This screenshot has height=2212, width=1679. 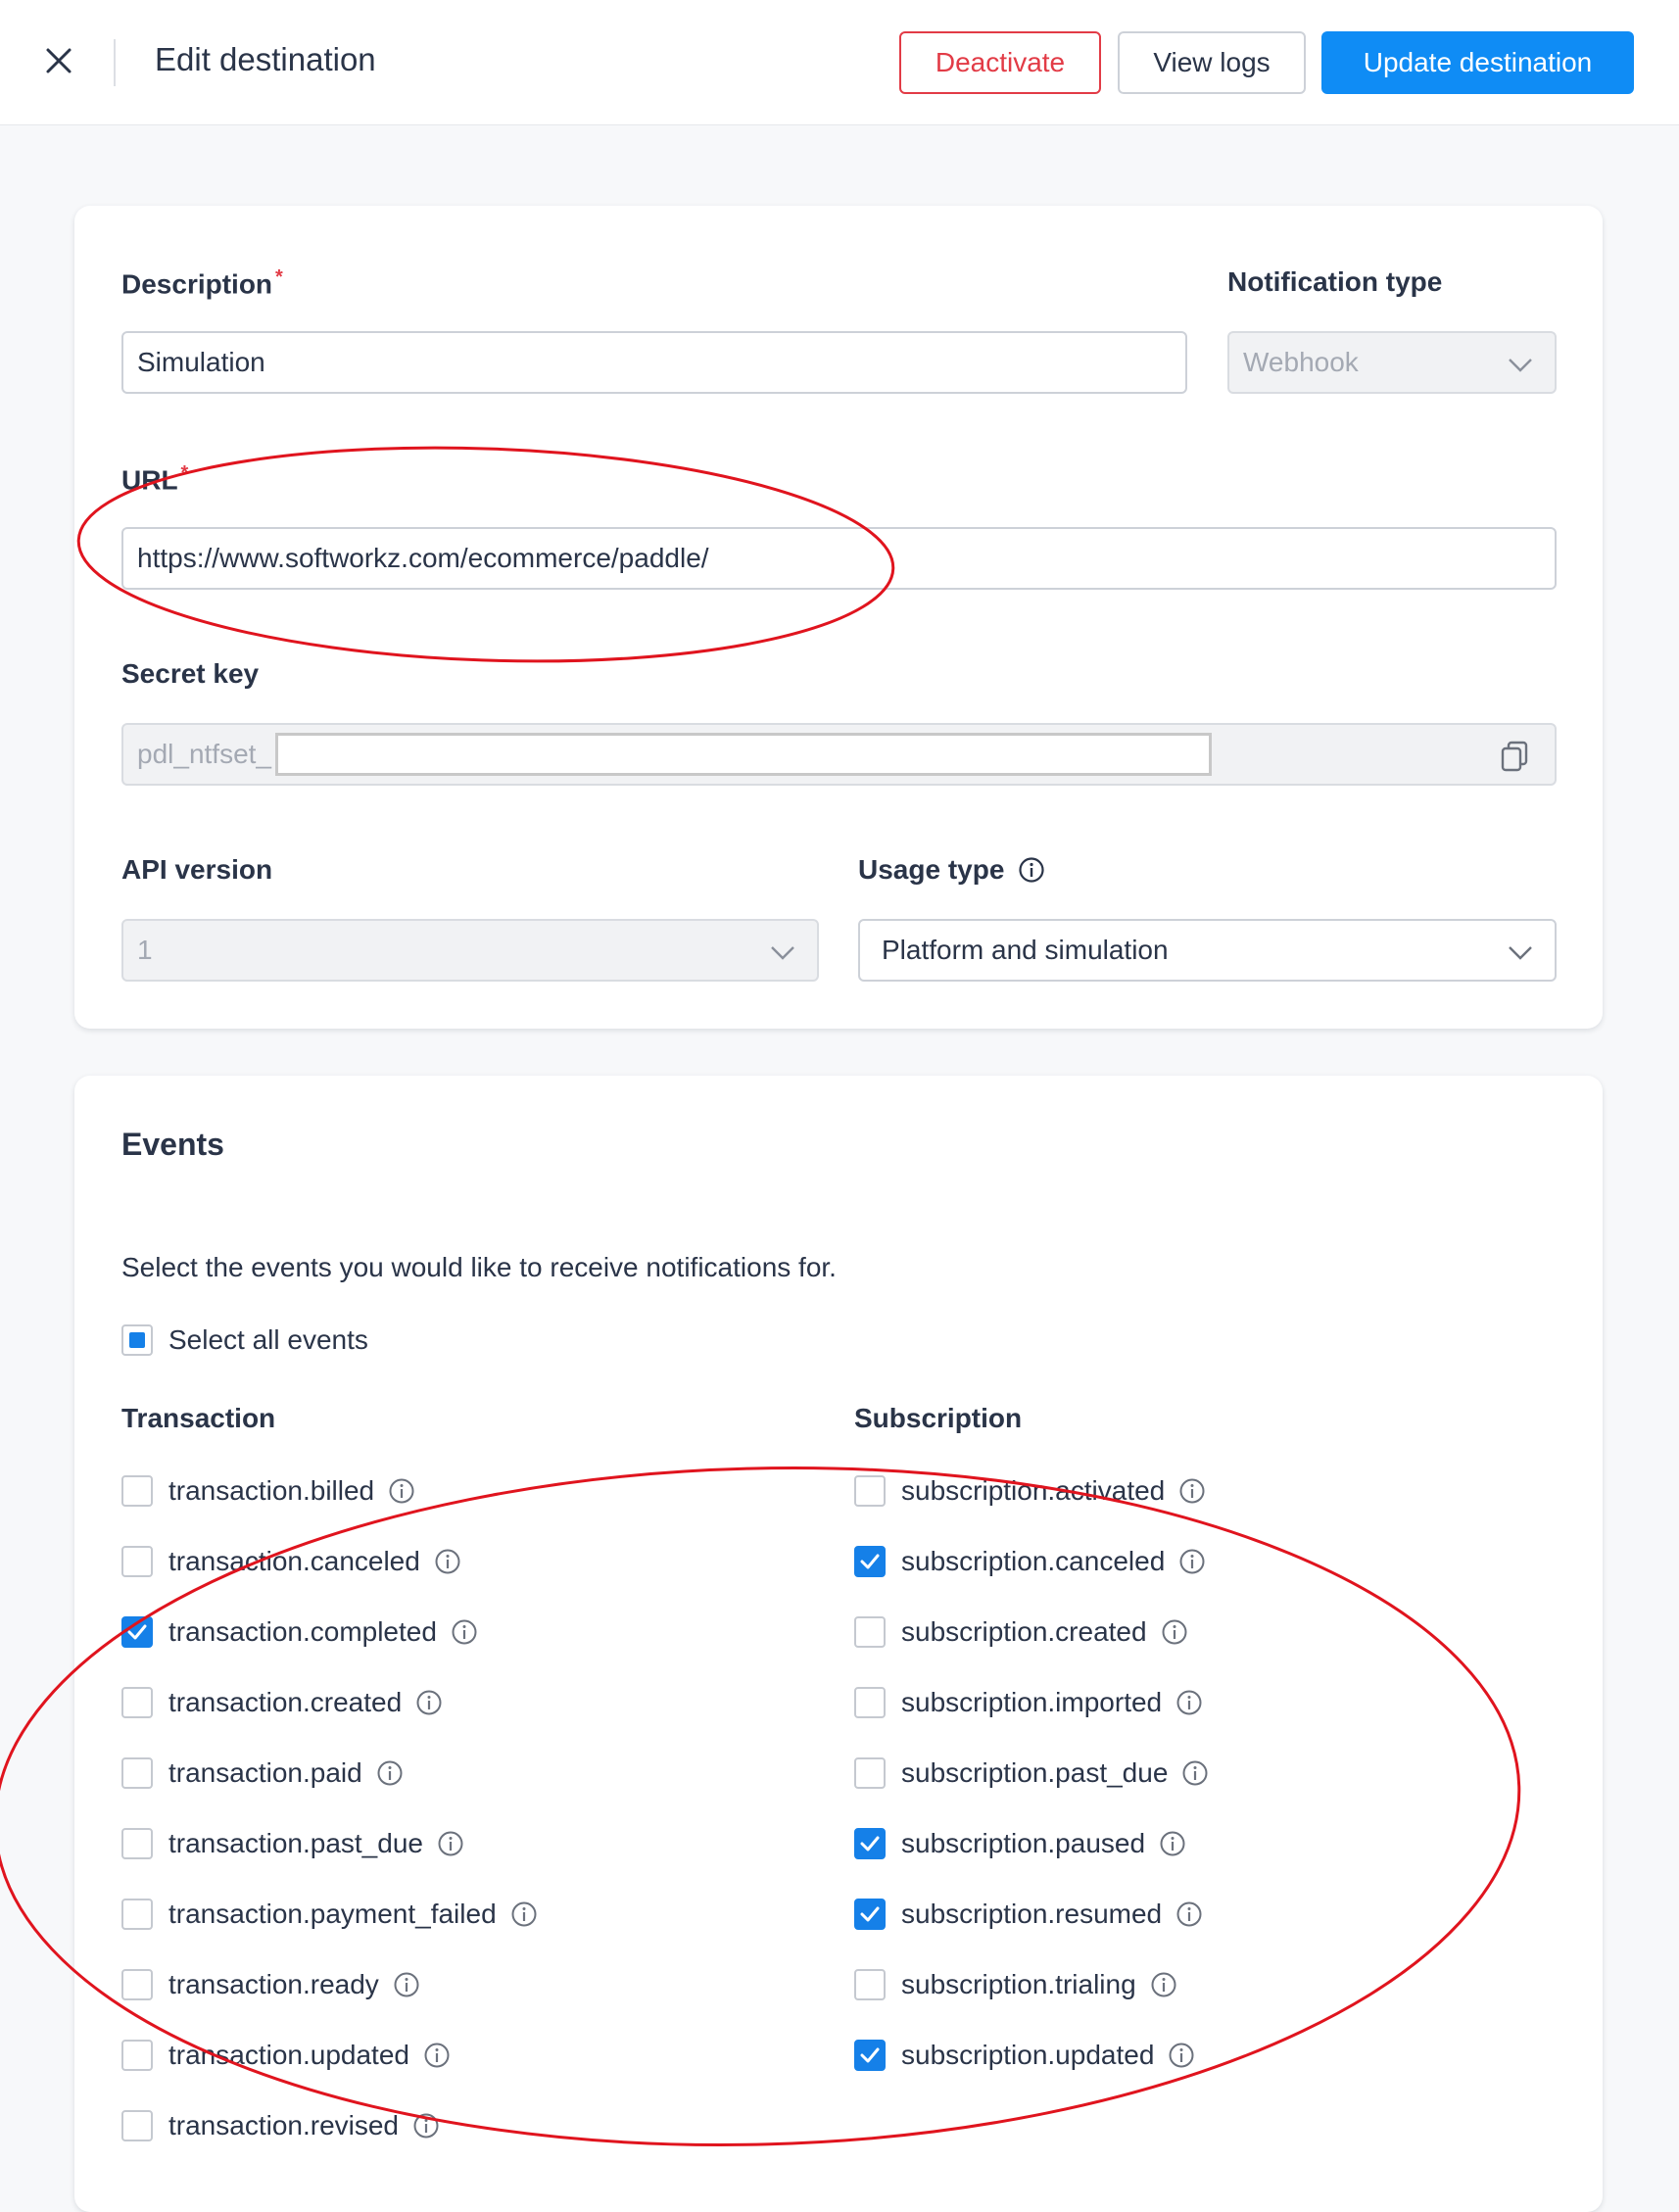 I want to click on notification-type-select: Webhook, so click(x=1392, y=362).